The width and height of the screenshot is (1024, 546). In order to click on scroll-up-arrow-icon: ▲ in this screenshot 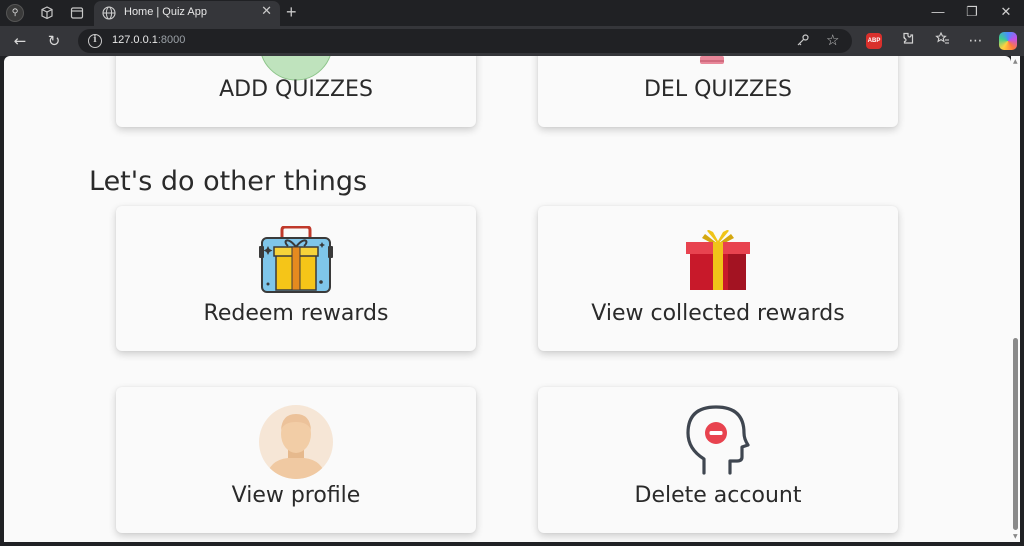, I will do `click(1015, 61)`.